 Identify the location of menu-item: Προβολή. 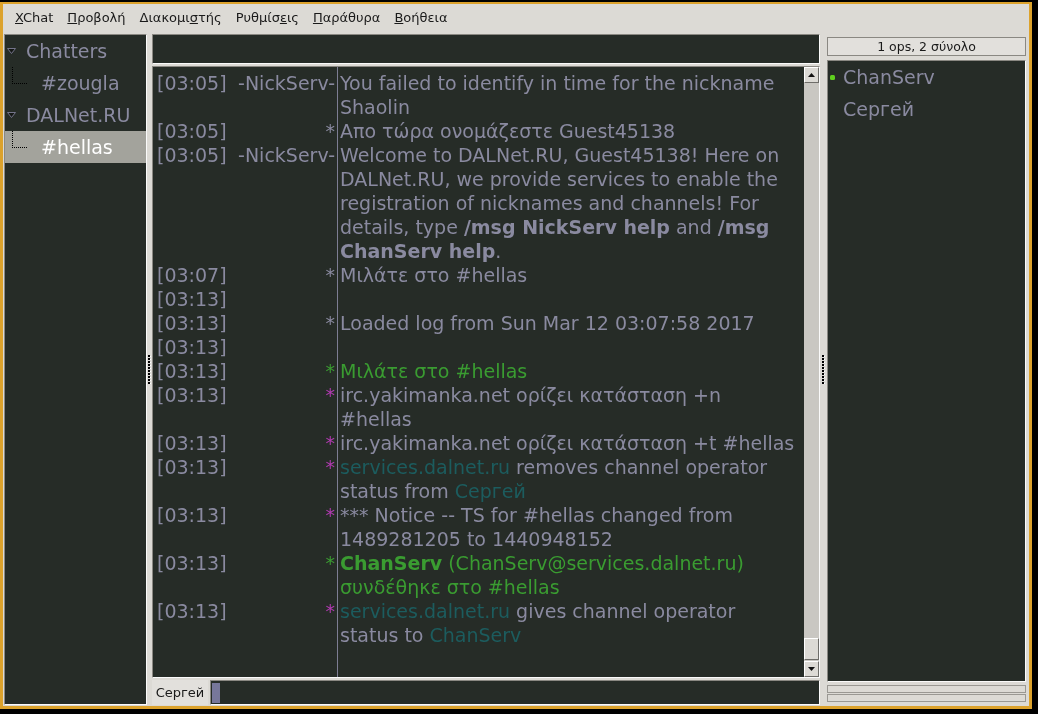
(96, 17).